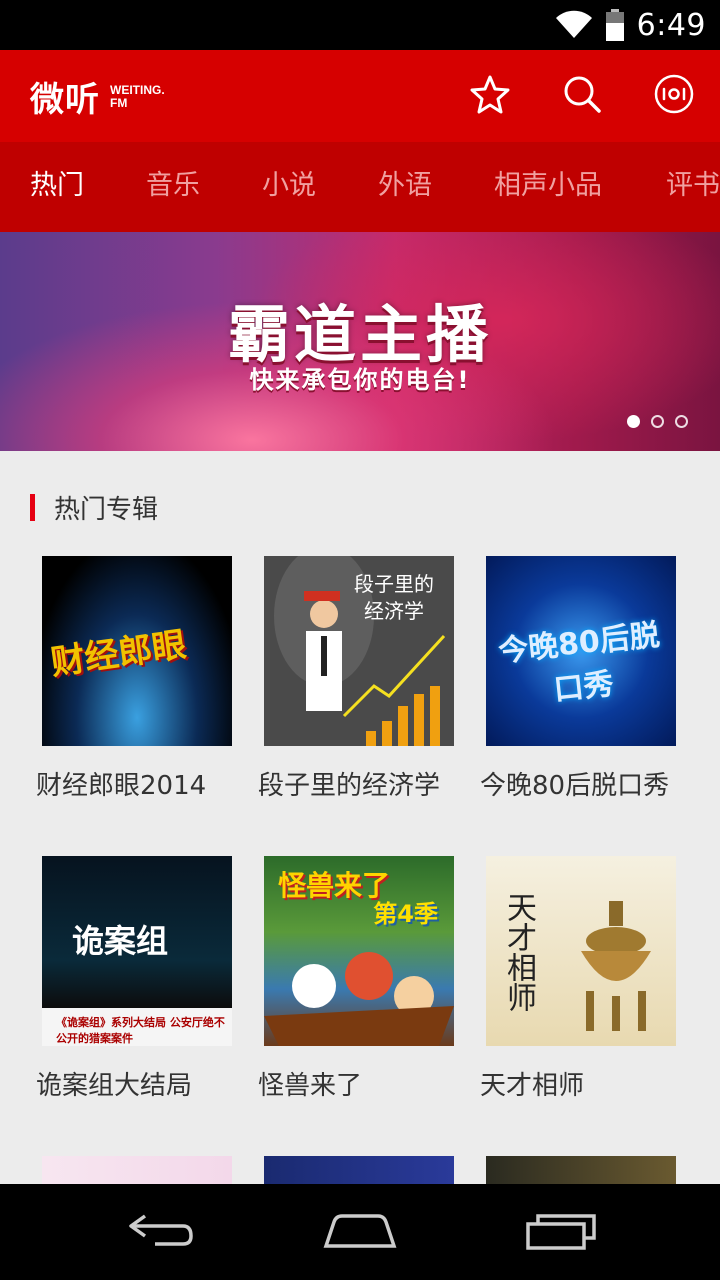  What do you see at coordinates (671, 25) in the screenshot?
I see `status-time: 6:49` at bounding box center [671, 25].